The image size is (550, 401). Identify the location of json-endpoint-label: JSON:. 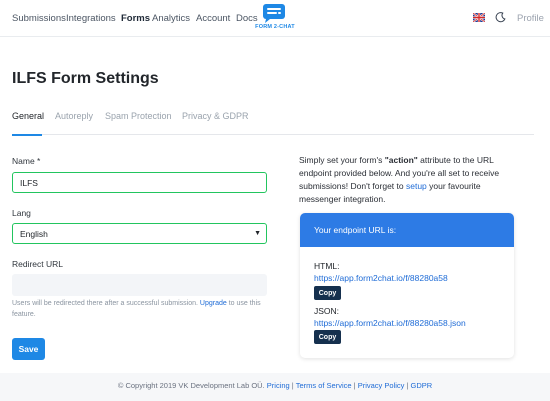
(327, 311).